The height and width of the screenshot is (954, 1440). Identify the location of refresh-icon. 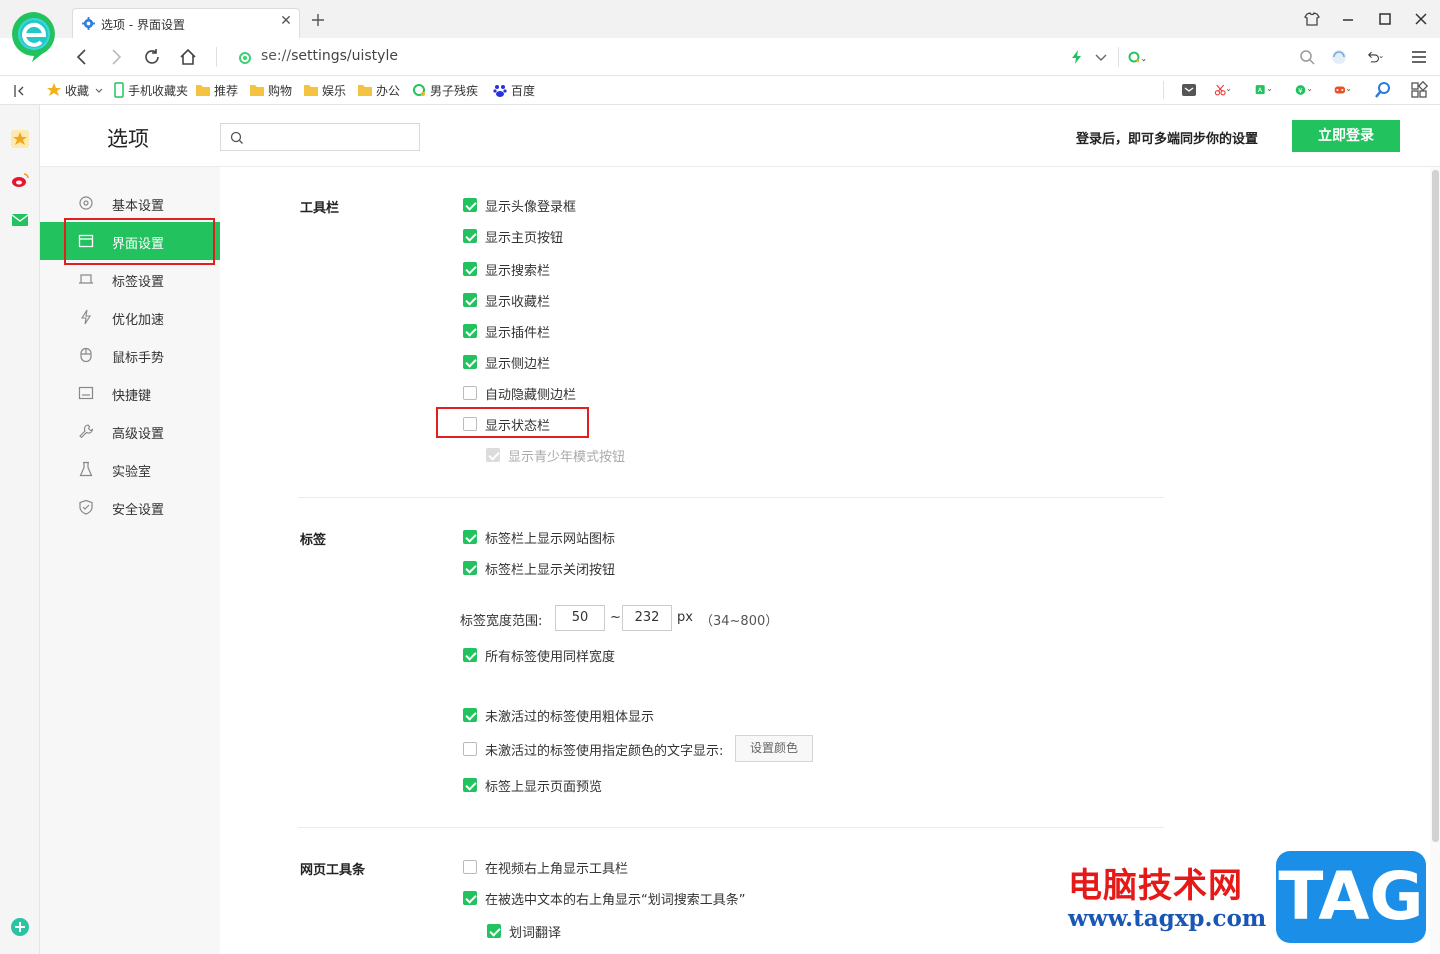
(152, 57).